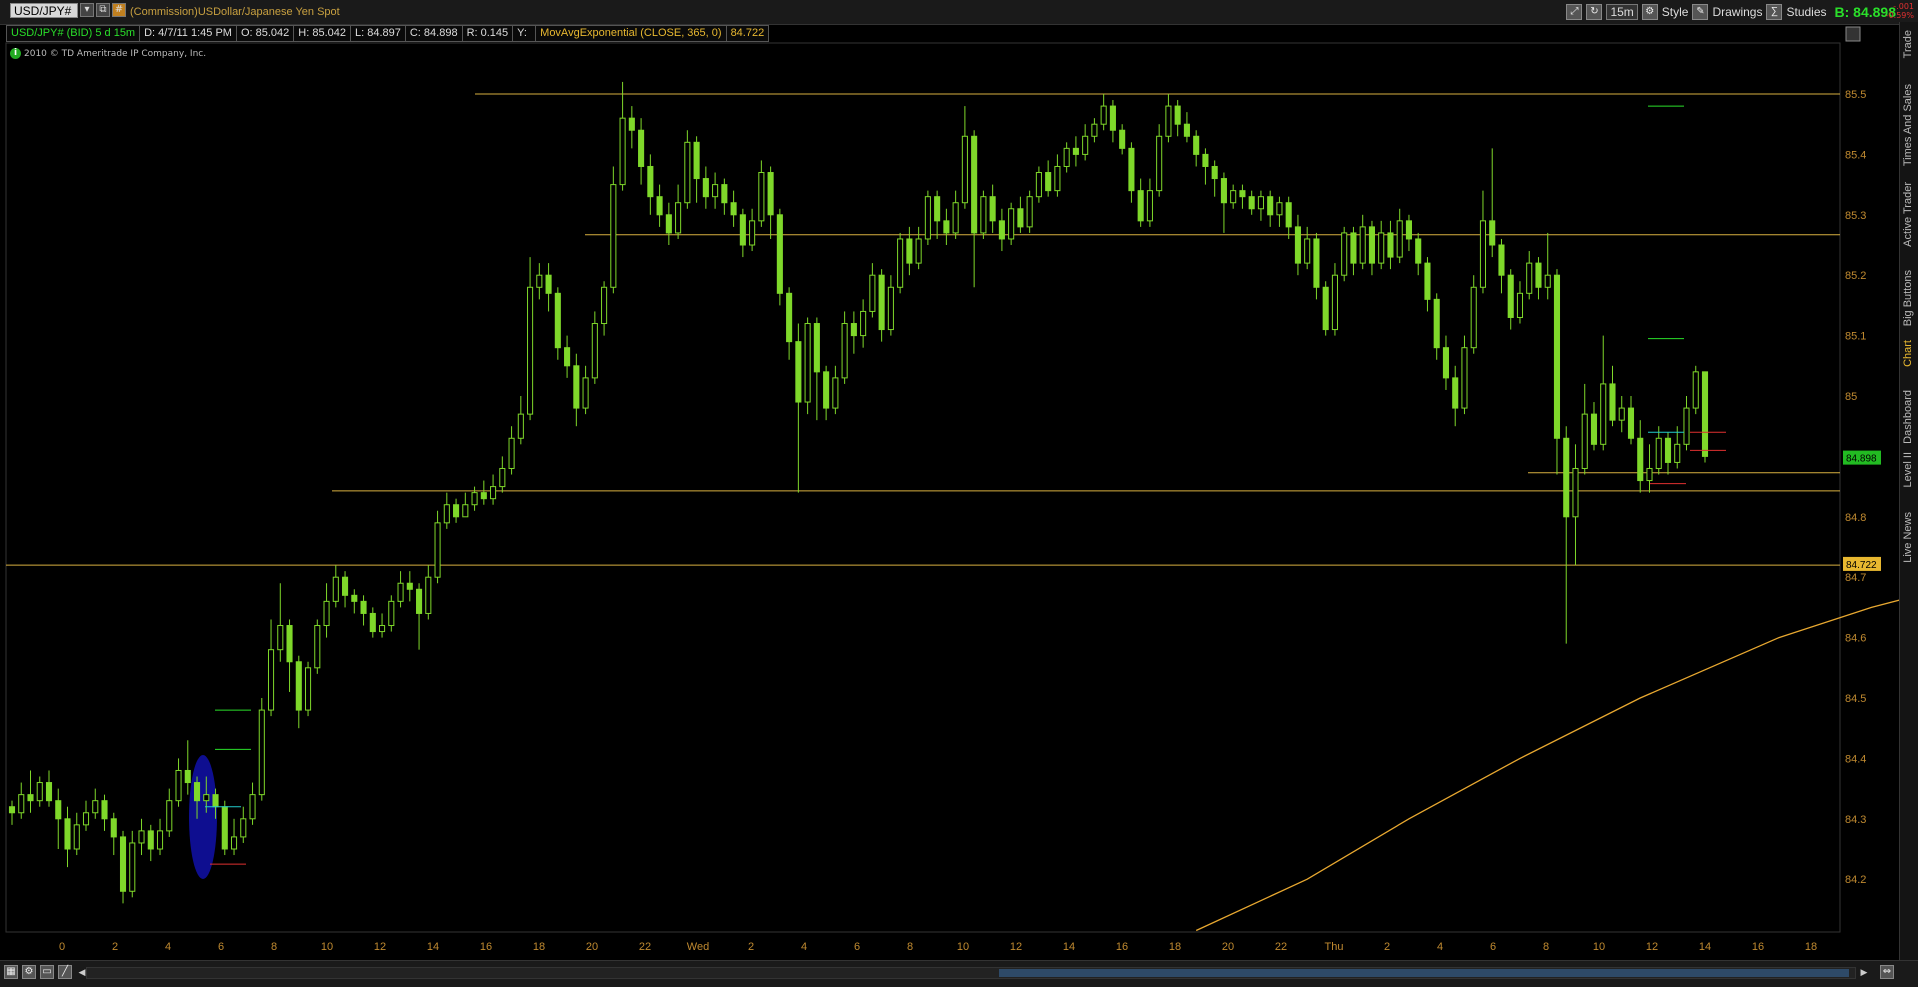 The height and width of the screenshot is (987, 1918). What do you see at coordinates (1705, 947) in the screenshot?
I see `x-tick-label: 14` at bounding box center [1705, 947].